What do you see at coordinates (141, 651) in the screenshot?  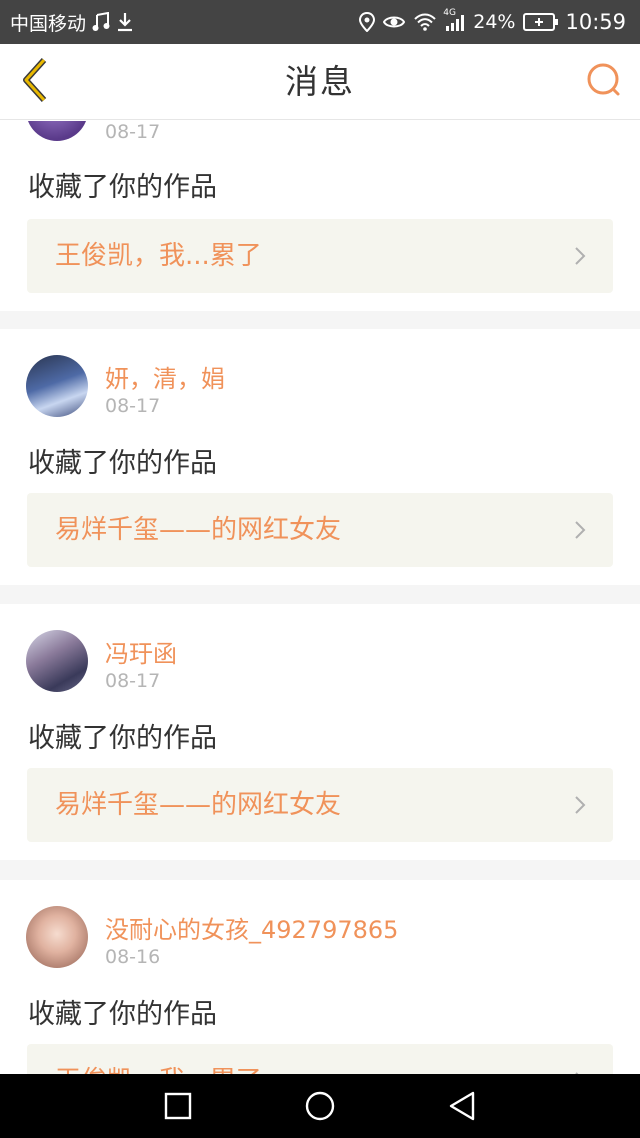 I see `username: 冯玗函` at bounding box center [141, 651].